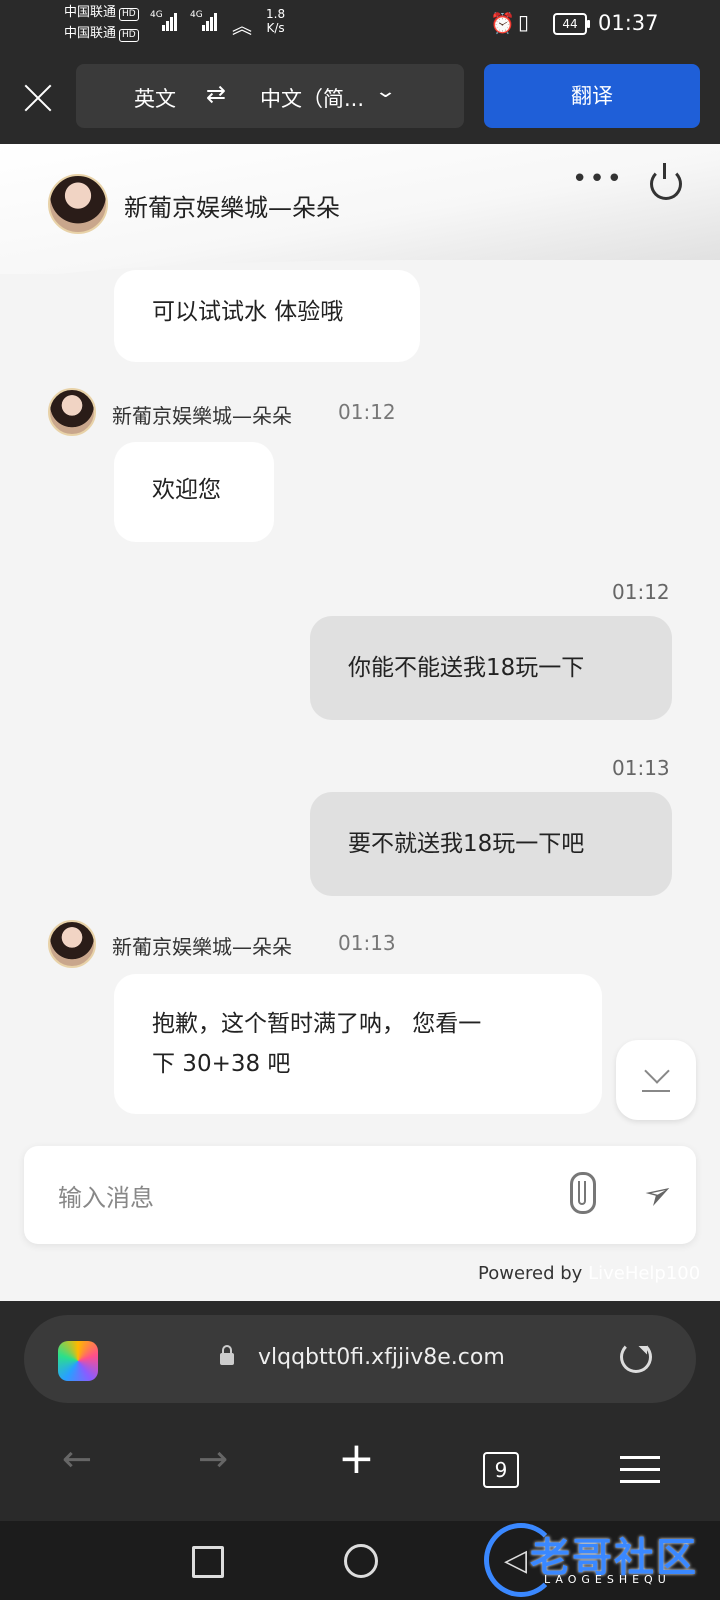 The image size is (720, 1600). Describe the element at coordinates (242, 26) in the screenshot. I see `wifi-icon: ︽` at that location.